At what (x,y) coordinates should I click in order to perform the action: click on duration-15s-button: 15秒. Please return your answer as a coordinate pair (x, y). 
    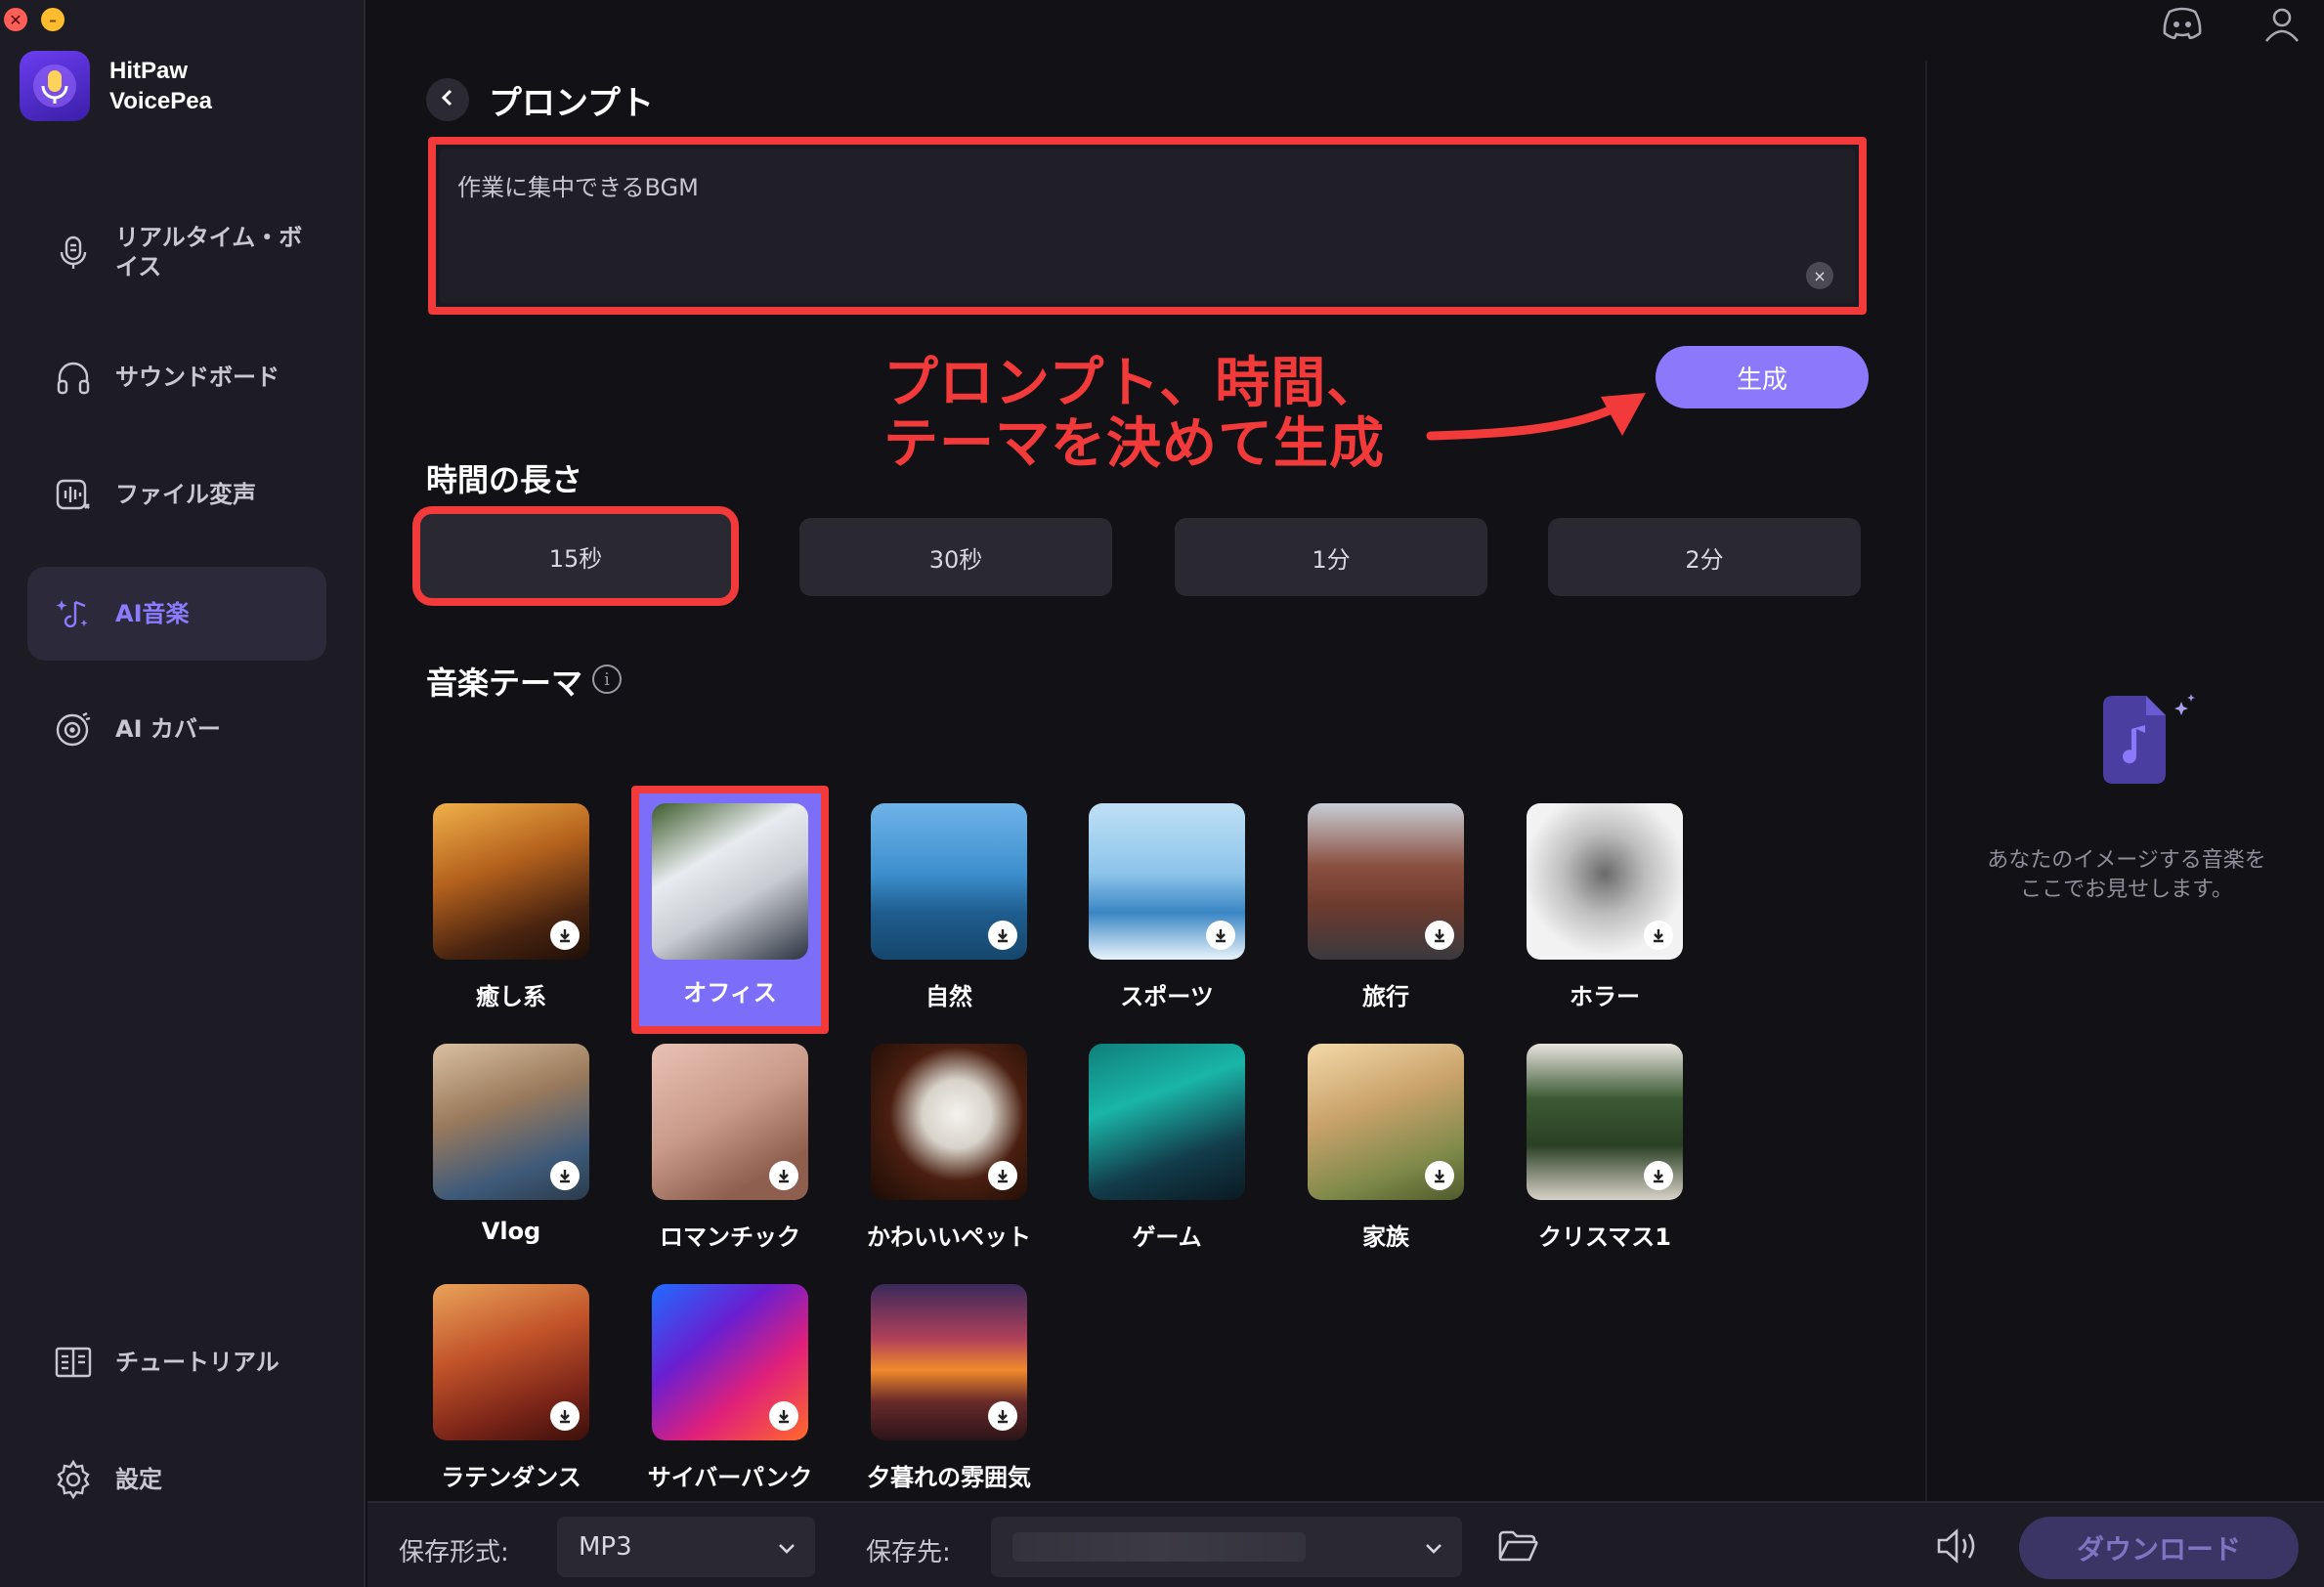
    Looking at the image, I should click on (575, 556).